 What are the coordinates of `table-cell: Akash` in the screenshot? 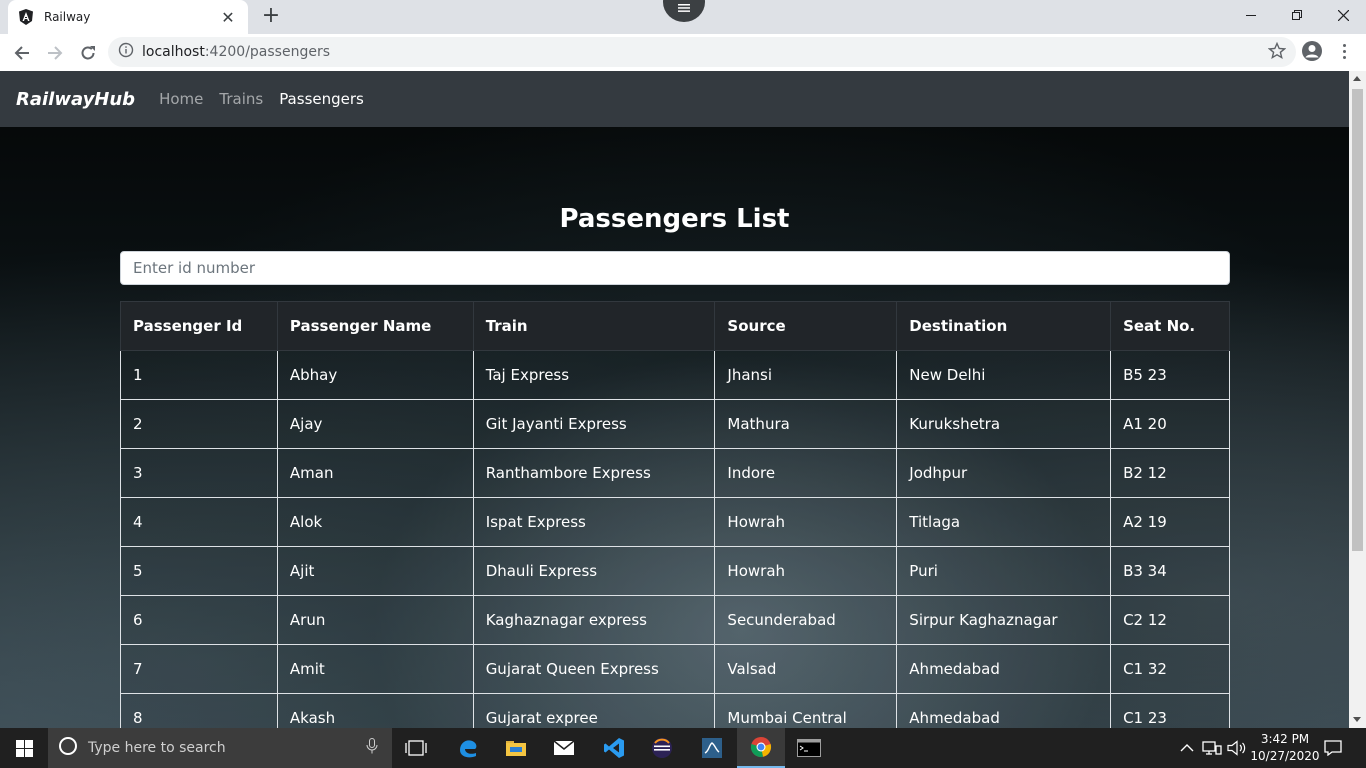 It's located at (375, 710).